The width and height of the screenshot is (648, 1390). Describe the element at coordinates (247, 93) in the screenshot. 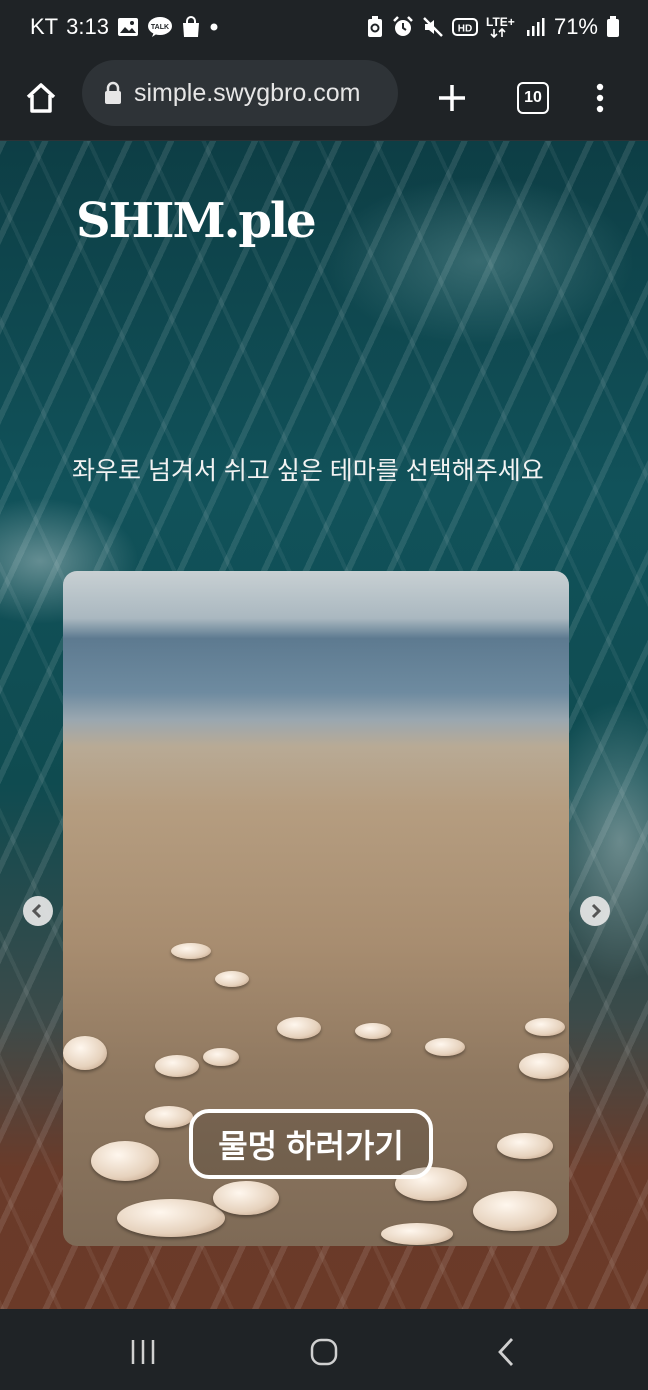

I see `url-text: simple.swygbro.com` at that location.